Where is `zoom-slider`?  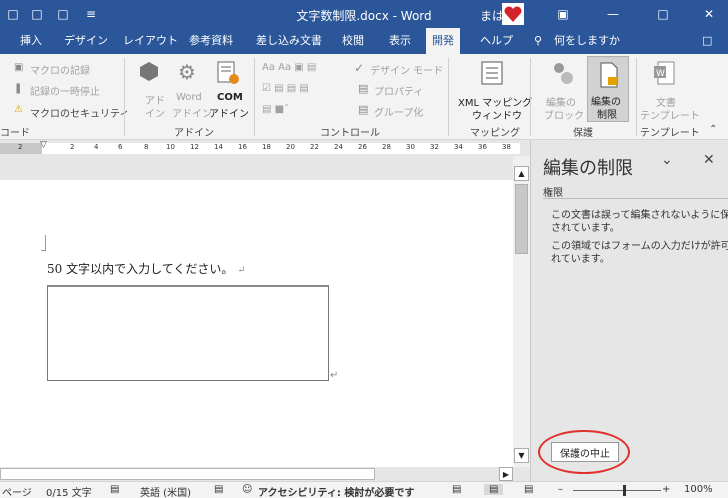
zoom-slider is located at coordinates (617, 490).